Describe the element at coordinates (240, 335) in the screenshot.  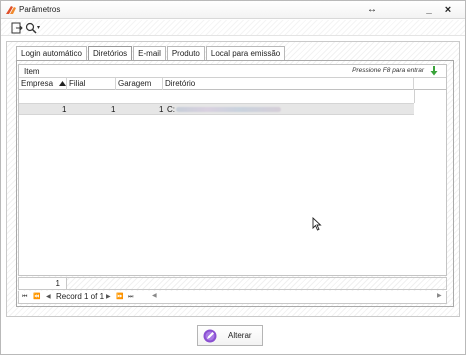
I see `alterar-label: Alterar` at that location.